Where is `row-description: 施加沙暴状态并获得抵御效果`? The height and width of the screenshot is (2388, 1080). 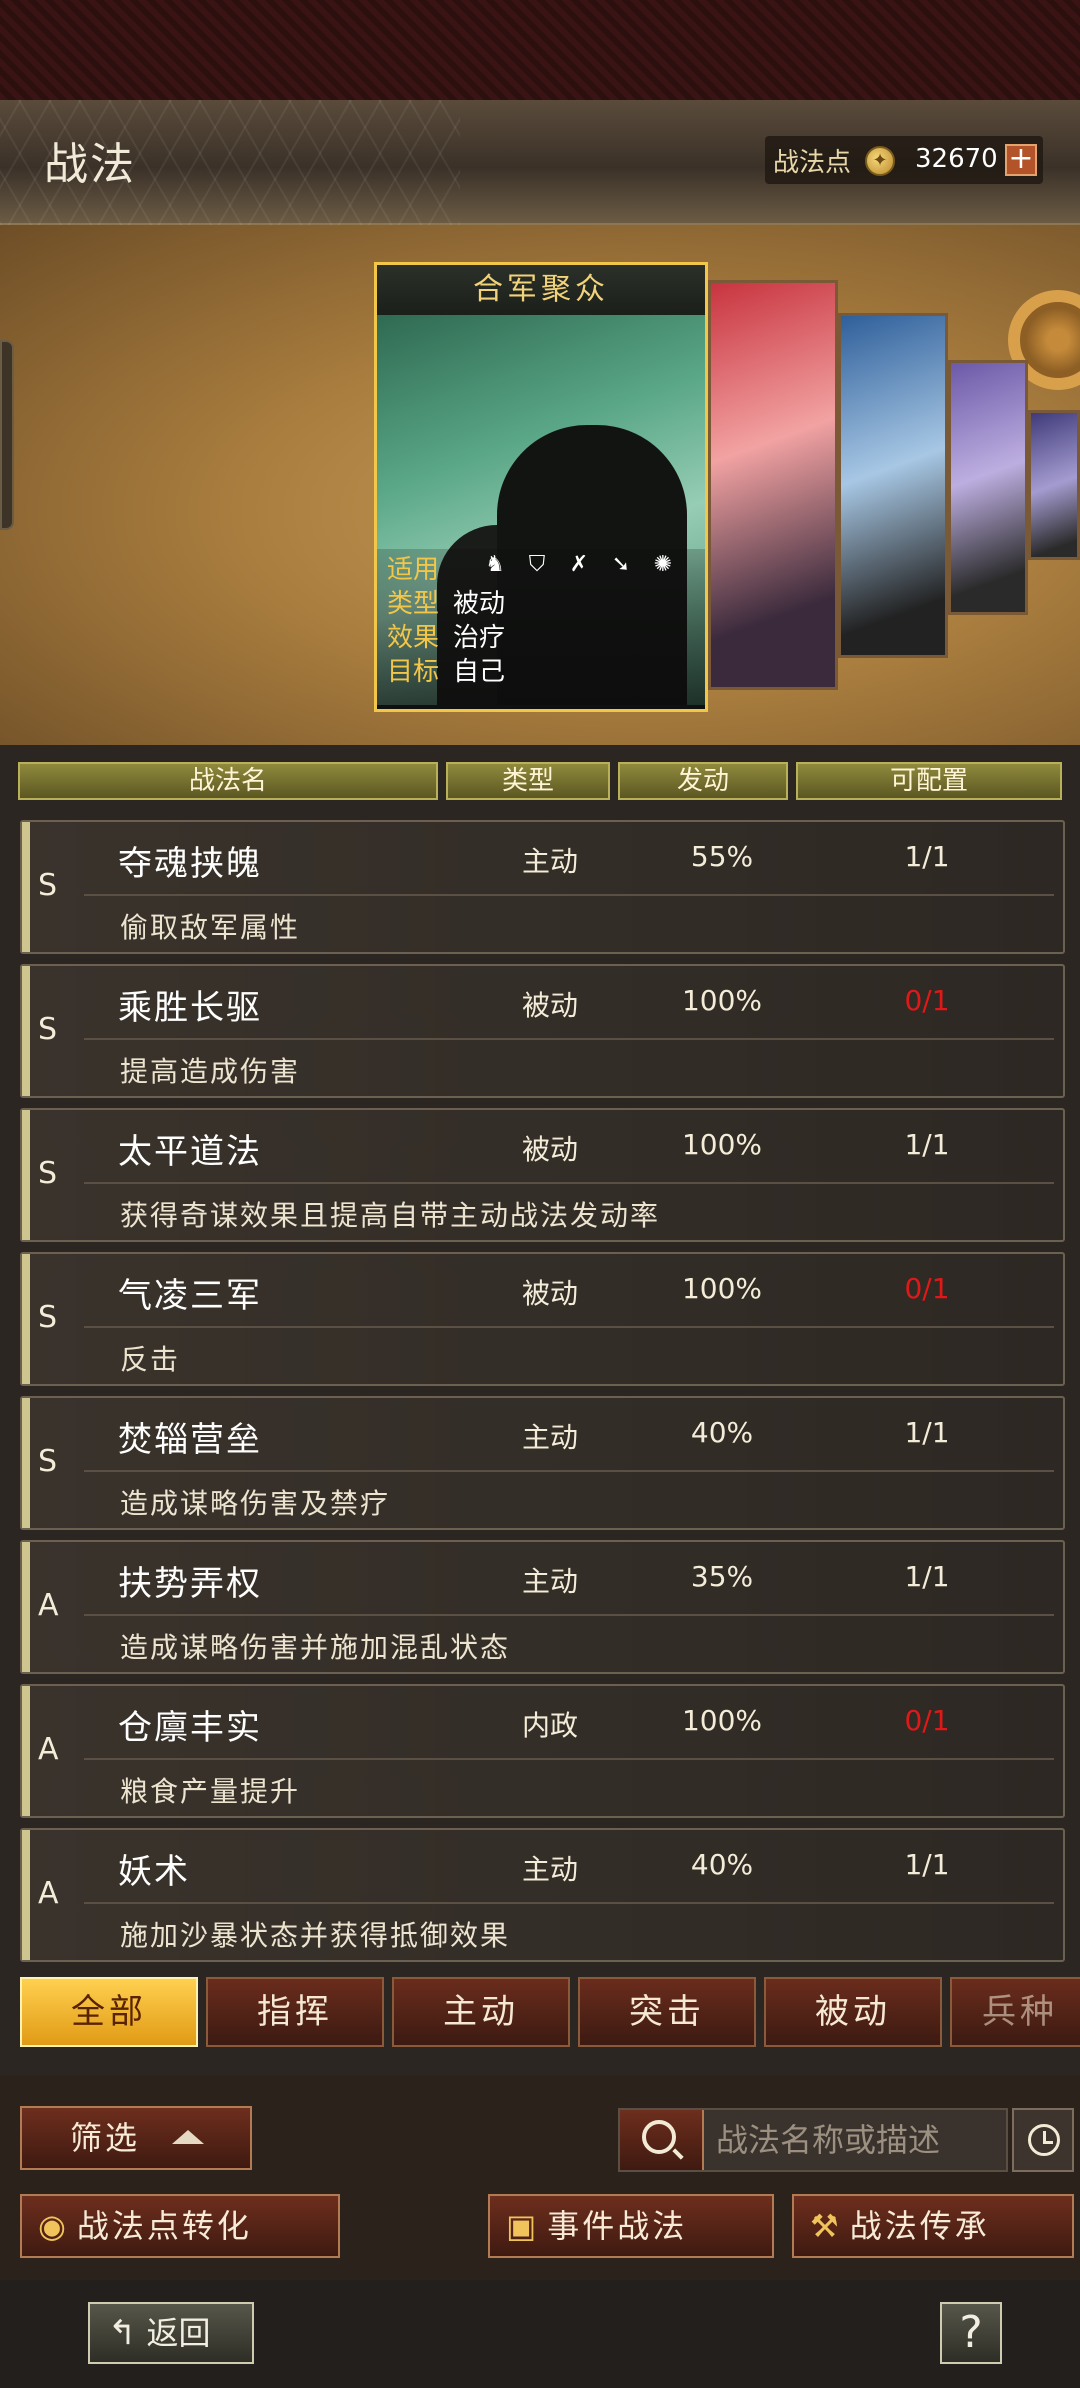 row-description: 施加沙暴状态并获得抵御效果 is located at coordinates (315, 1935).